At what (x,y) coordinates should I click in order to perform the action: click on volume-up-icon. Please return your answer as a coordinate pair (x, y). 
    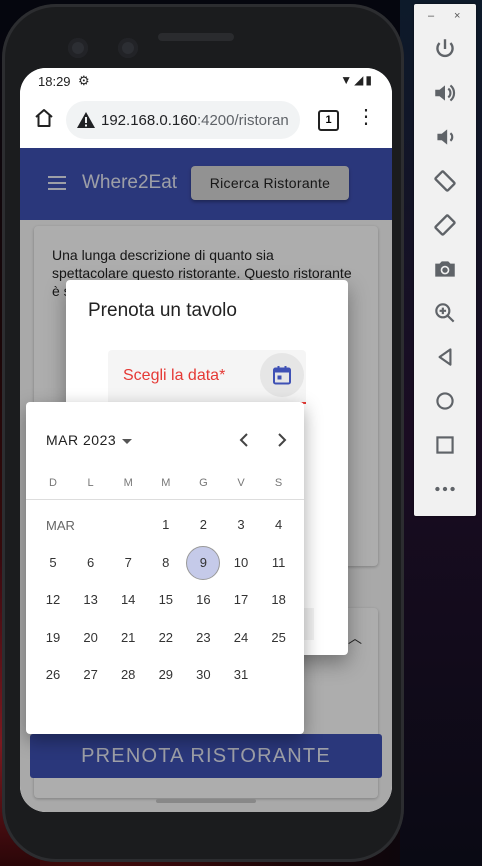
    Looking at the image, I should click on (445, 93).